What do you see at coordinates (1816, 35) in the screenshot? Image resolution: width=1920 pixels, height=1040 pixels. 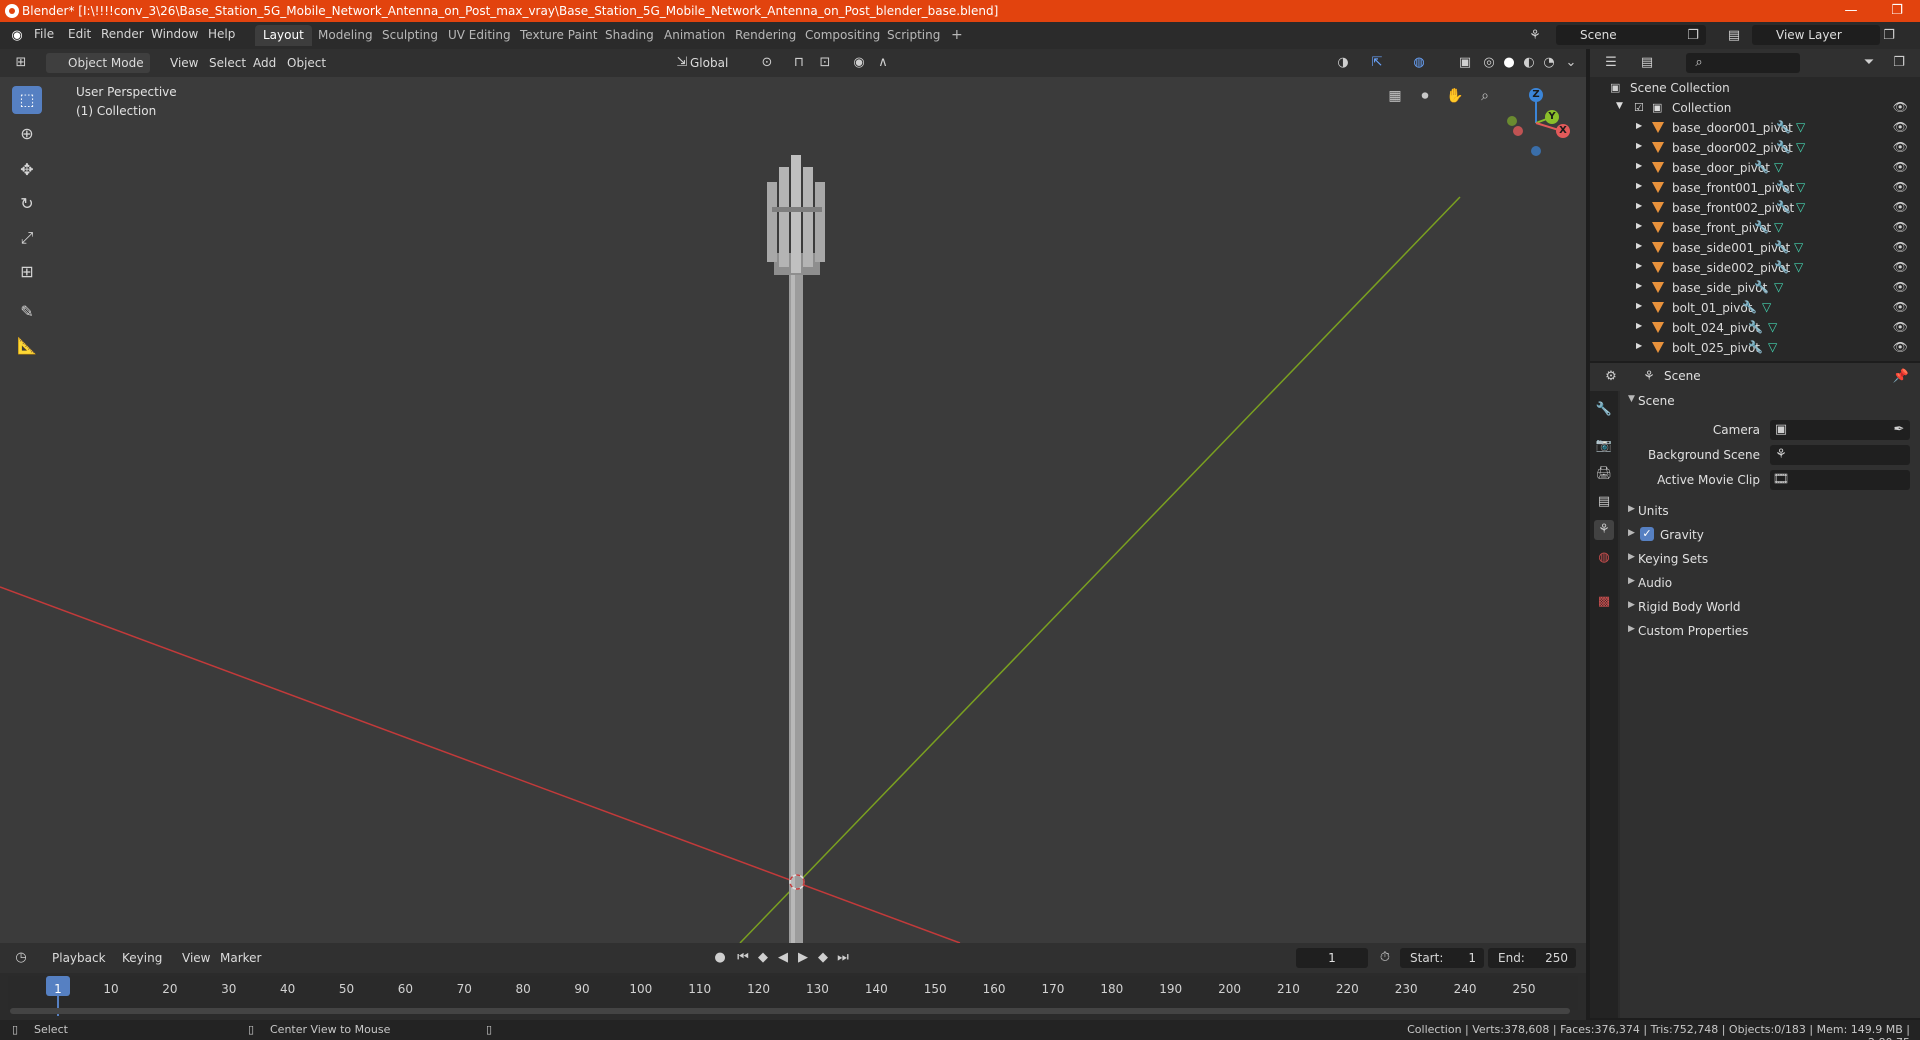 I see `view-layer-selector: View Layer` at bounding box center [1816, 35].